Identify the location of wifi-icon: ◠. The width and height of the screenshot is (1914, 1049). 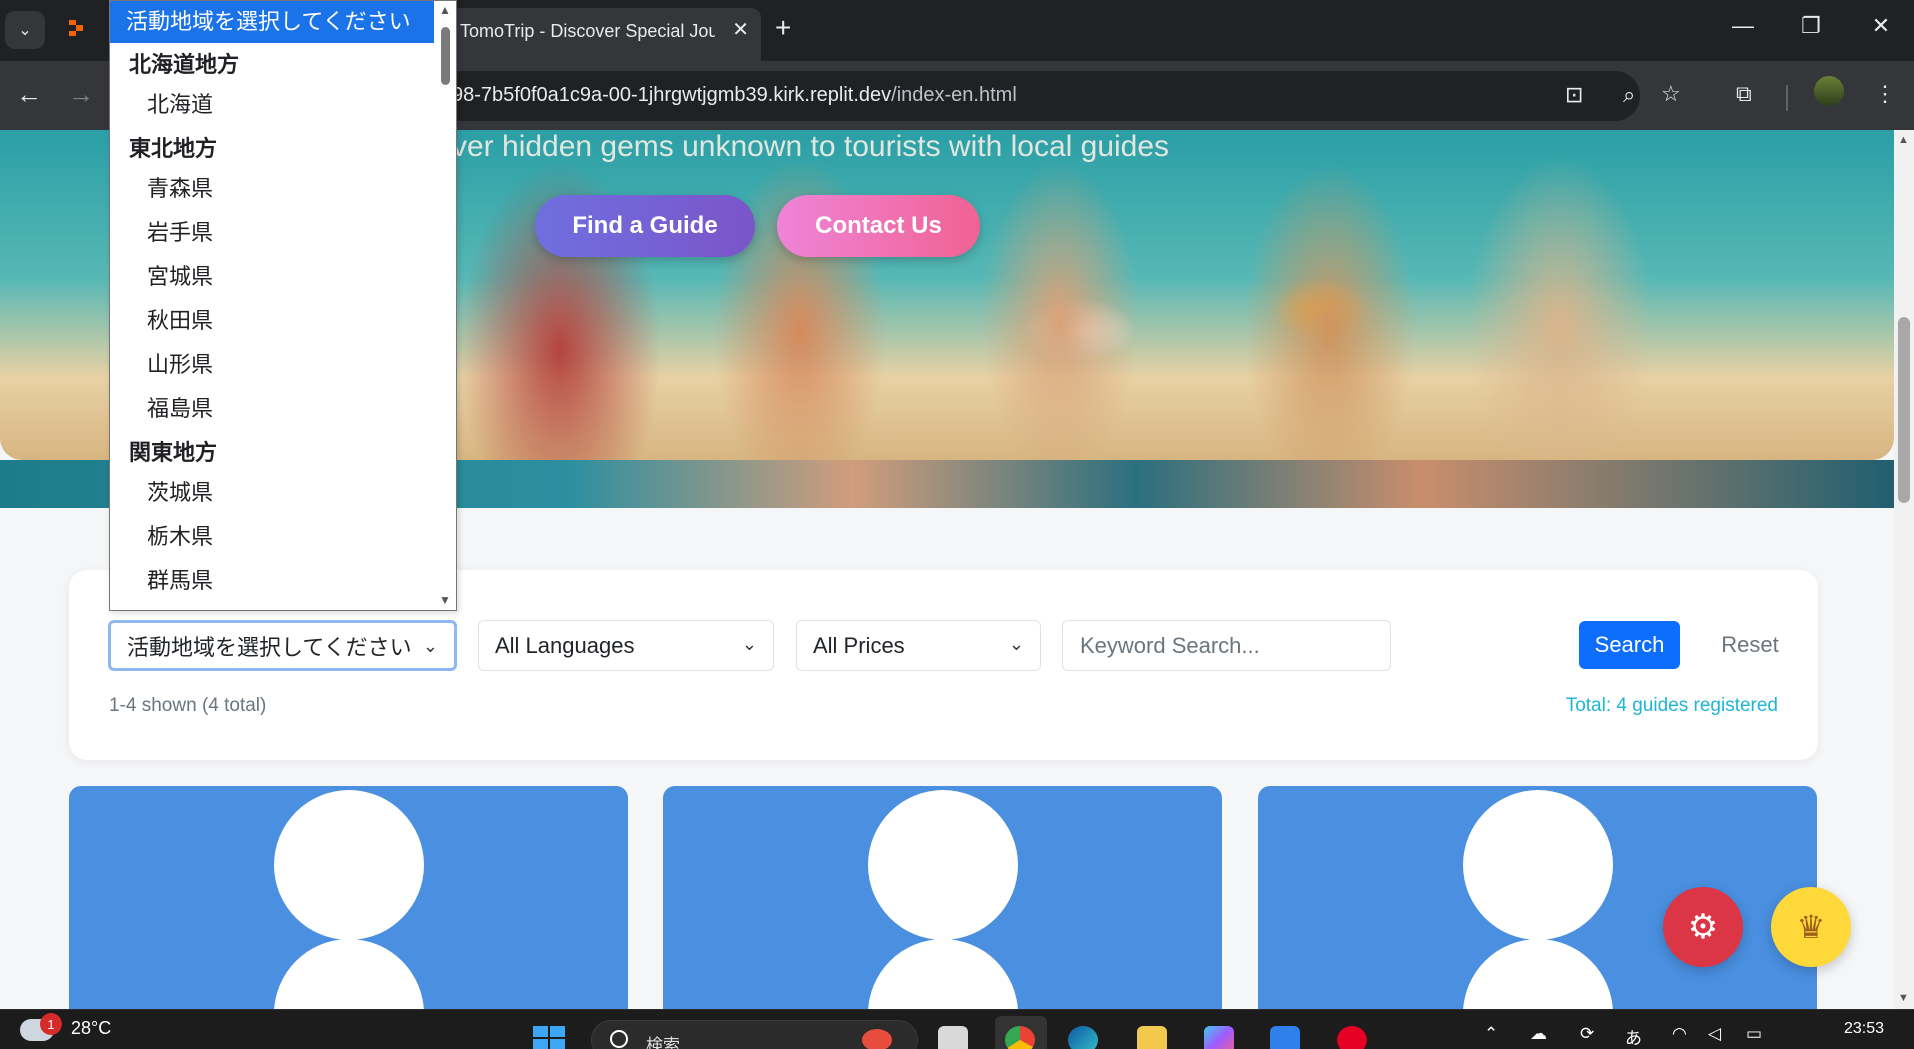
(1679, 1034).